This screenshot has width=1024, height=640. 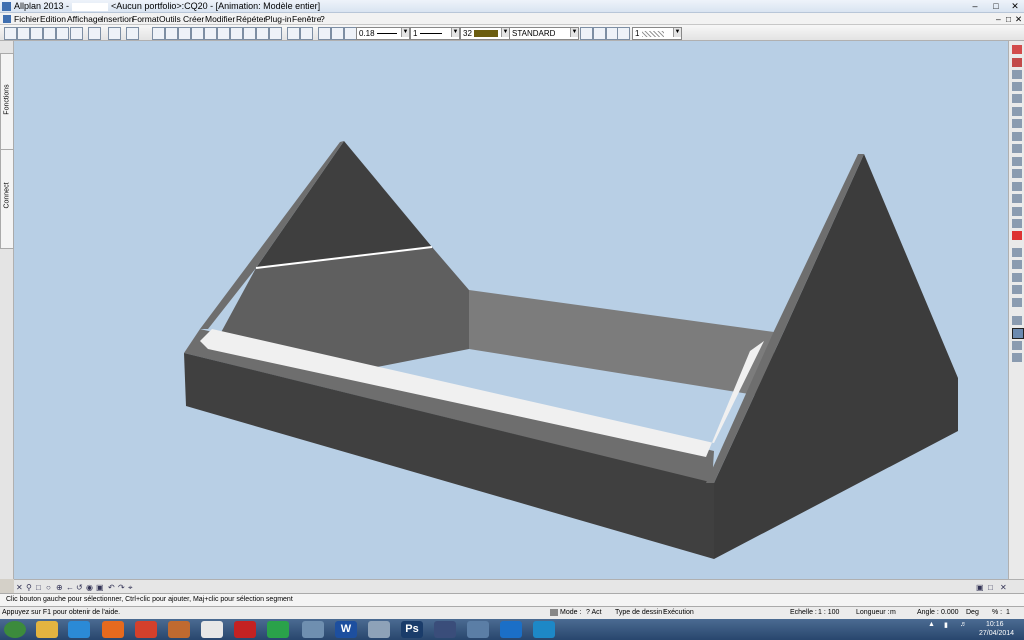 What do you see at coordinates (117, 19) in the screenshot?
I see `menu-insertion: Insertion` at bounding box center [117, 19].